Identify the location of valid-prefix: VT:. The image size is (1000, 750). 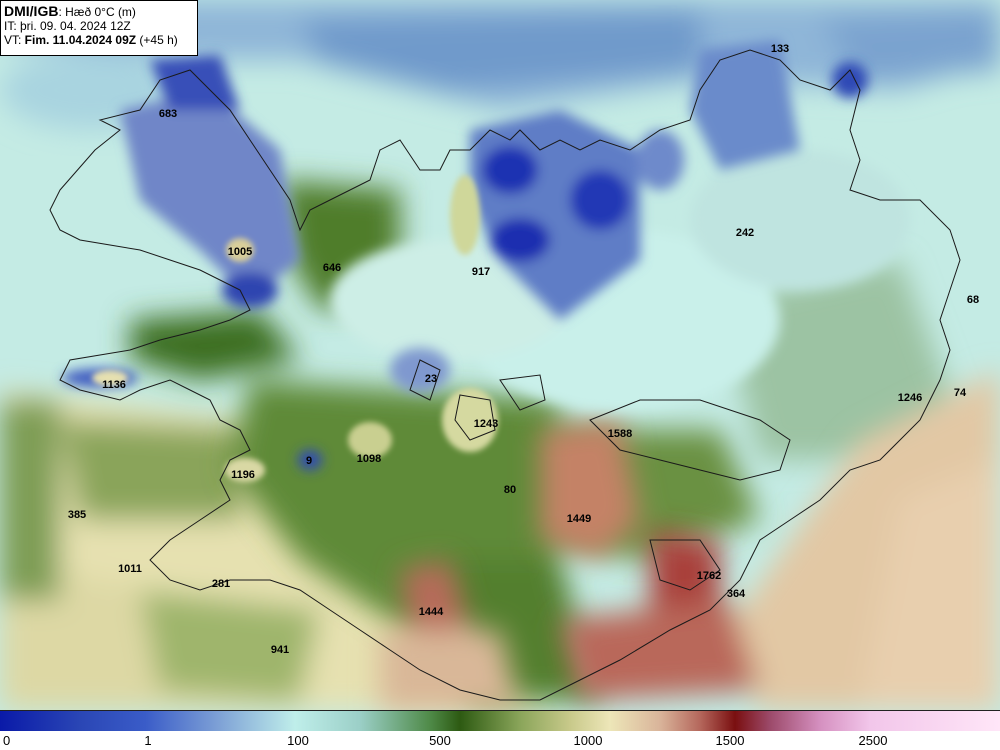
(14, 40).